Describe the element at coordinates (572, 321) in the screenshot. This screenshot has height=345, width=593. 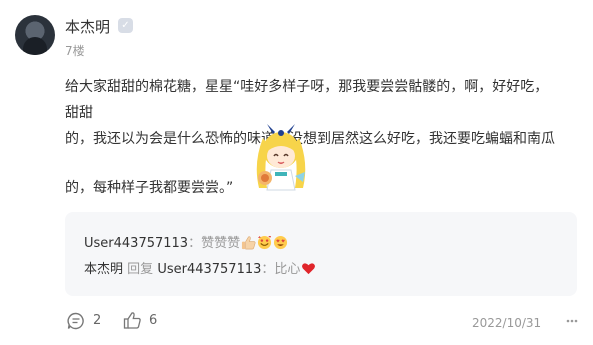
I see `more-icon` at that location.